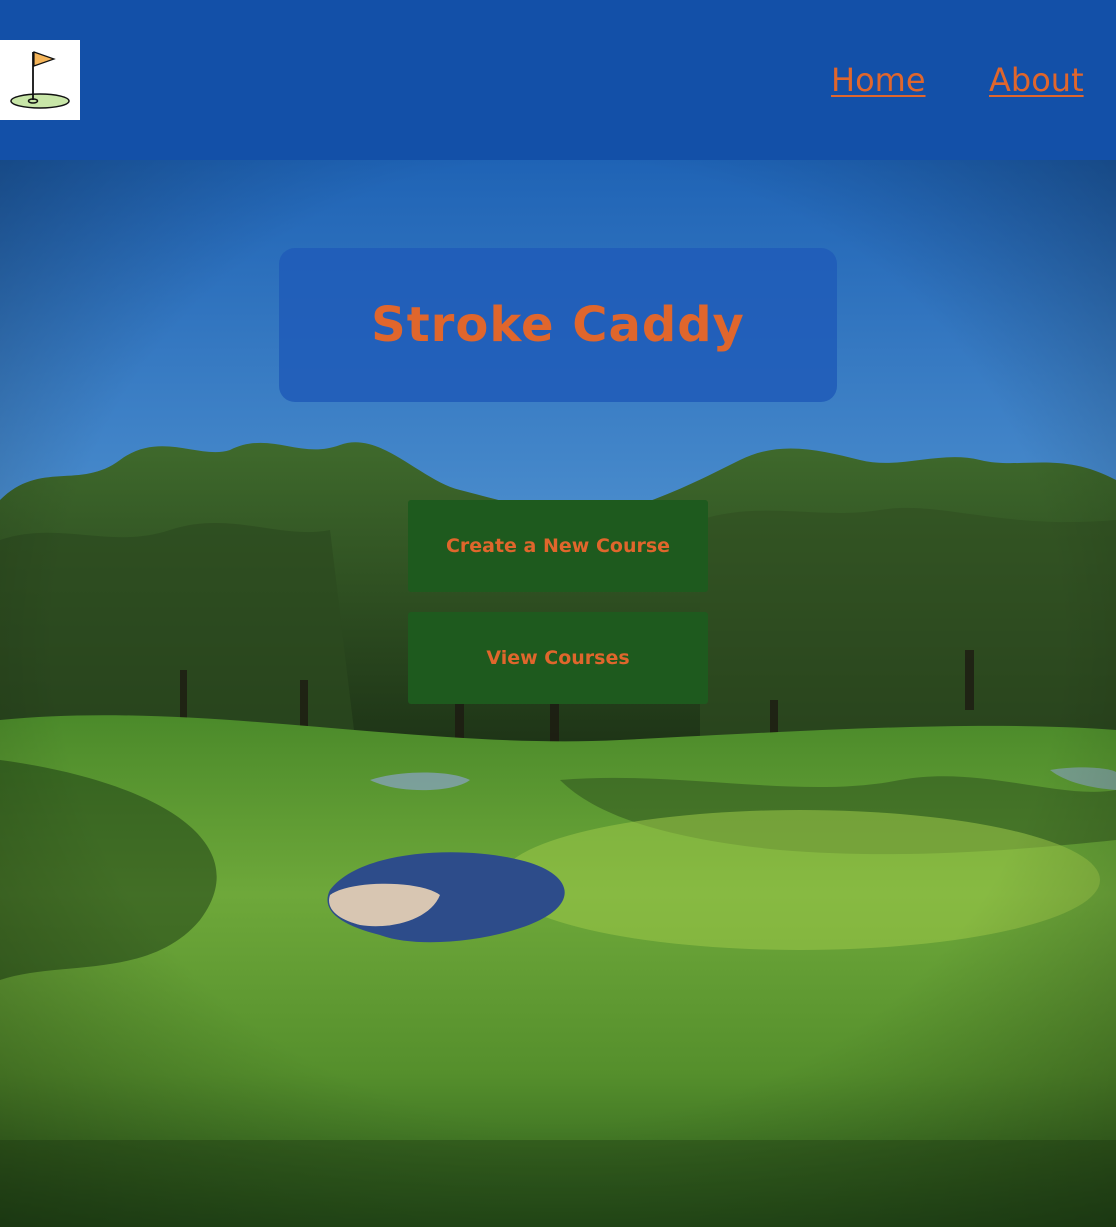 This screenshot has height=1227, width=1116. Describe the element at coordinates (558, 546) in the screenshot. I see `create-course-button: Create a New Course` at that location.